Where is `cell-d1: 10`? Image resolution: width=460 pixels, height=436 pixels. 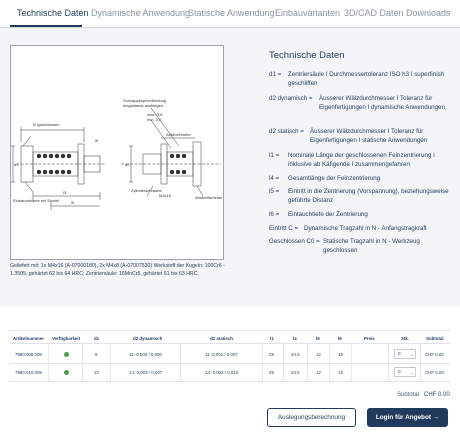 cell-d1: 10 is located at coordinates (96, 372).